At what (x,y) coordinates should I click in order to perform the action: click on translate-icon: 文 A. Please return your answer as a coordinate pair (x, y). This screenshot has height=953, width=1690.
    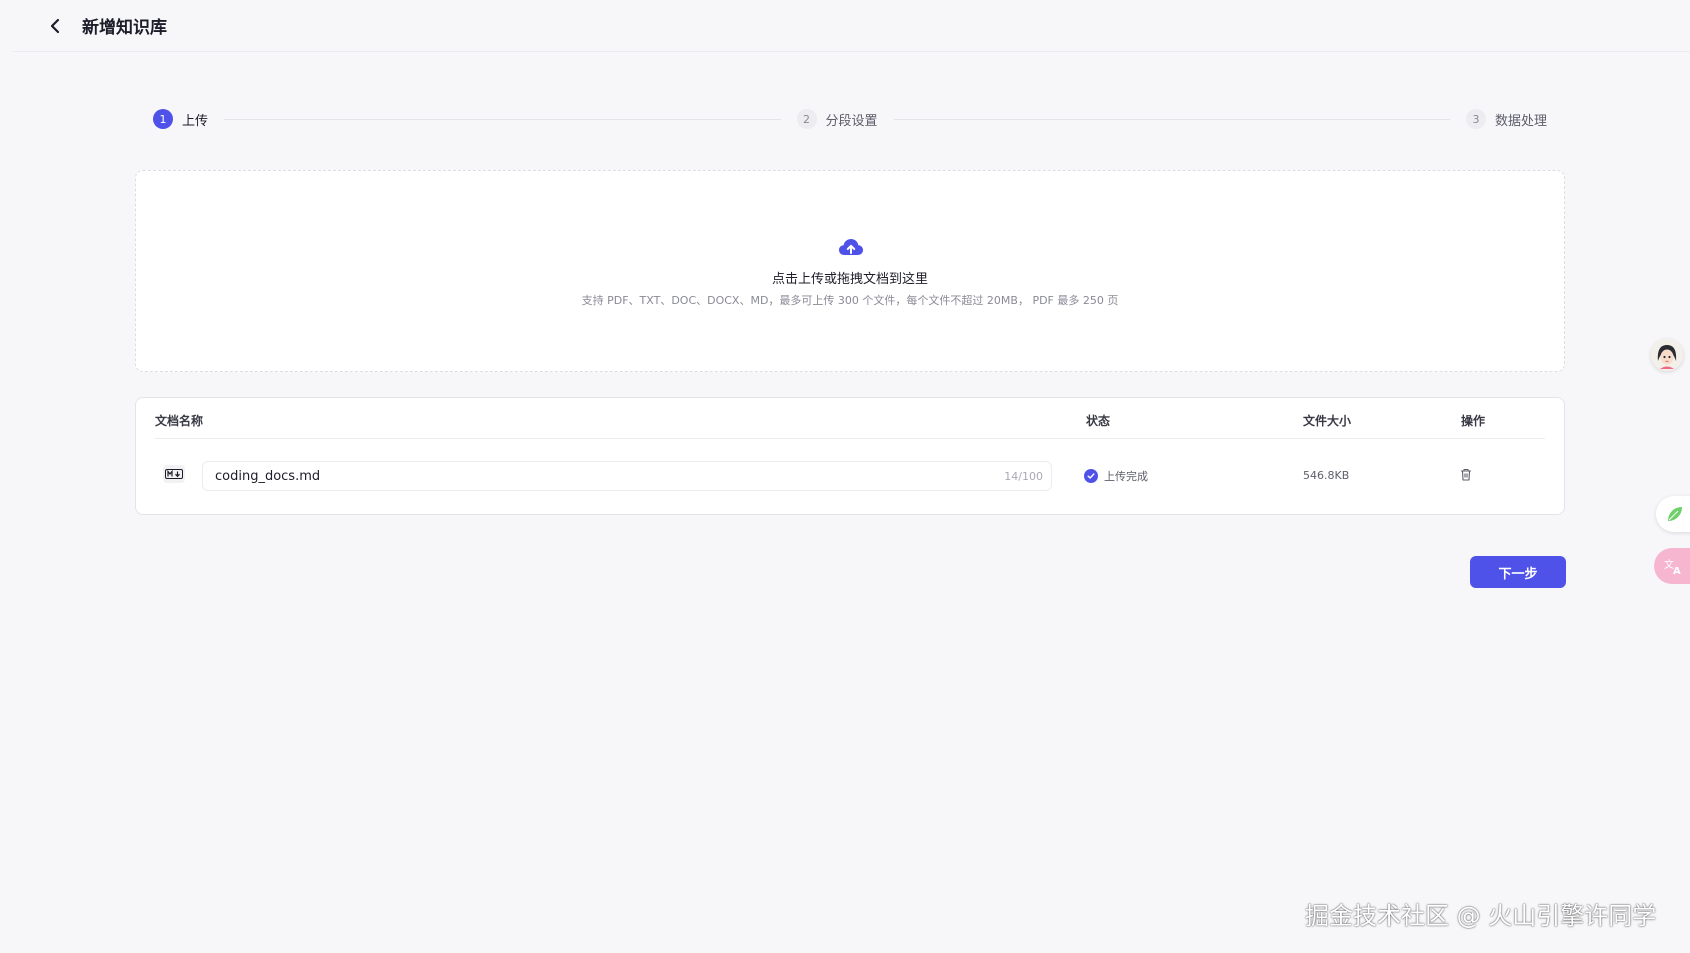
    Looking at the image, I should click on (1672, 566).